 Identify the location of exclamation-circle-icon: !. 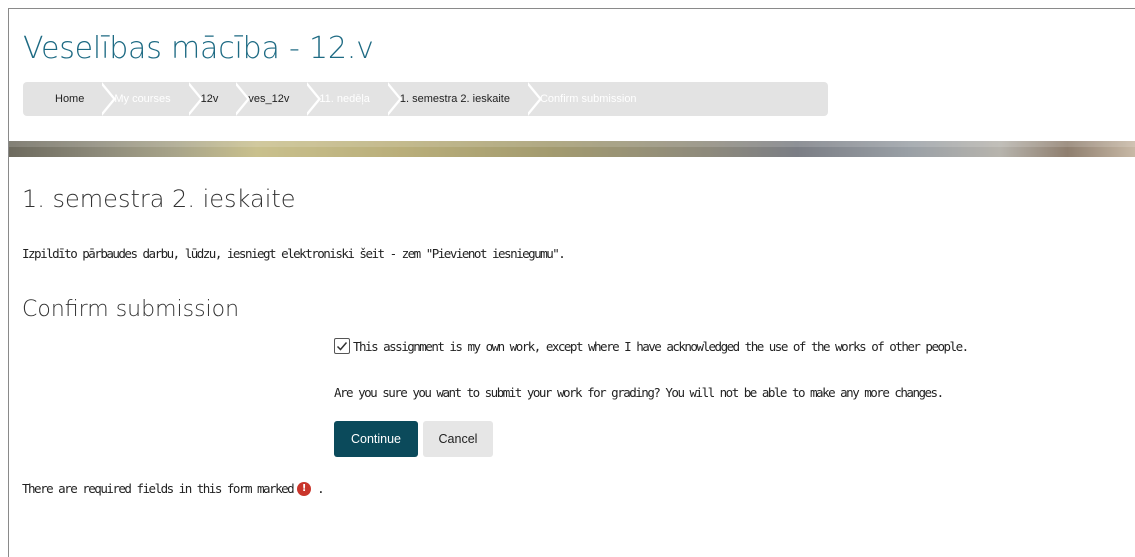
(304, 488).